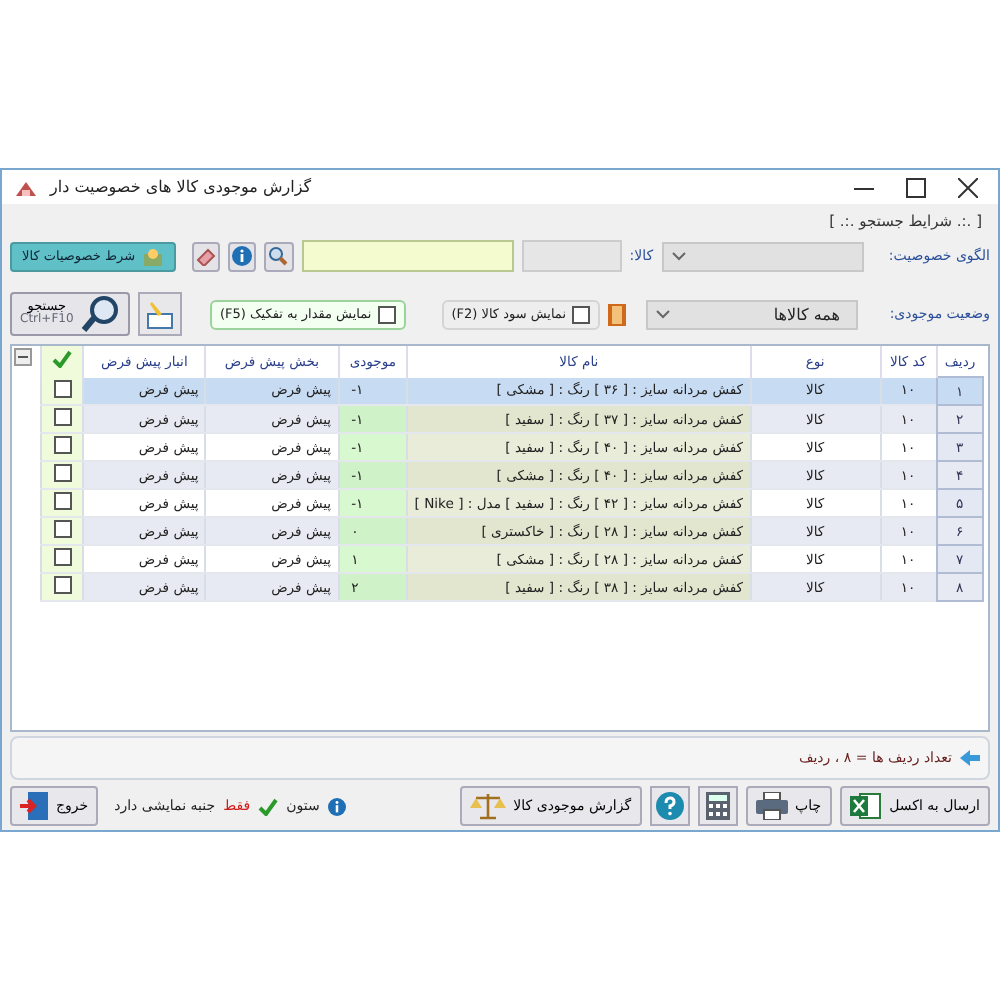  What do you see at coordinates (916, 187) in the screenshot?
I see `maximize-icon` at bounding box center [916, 187].